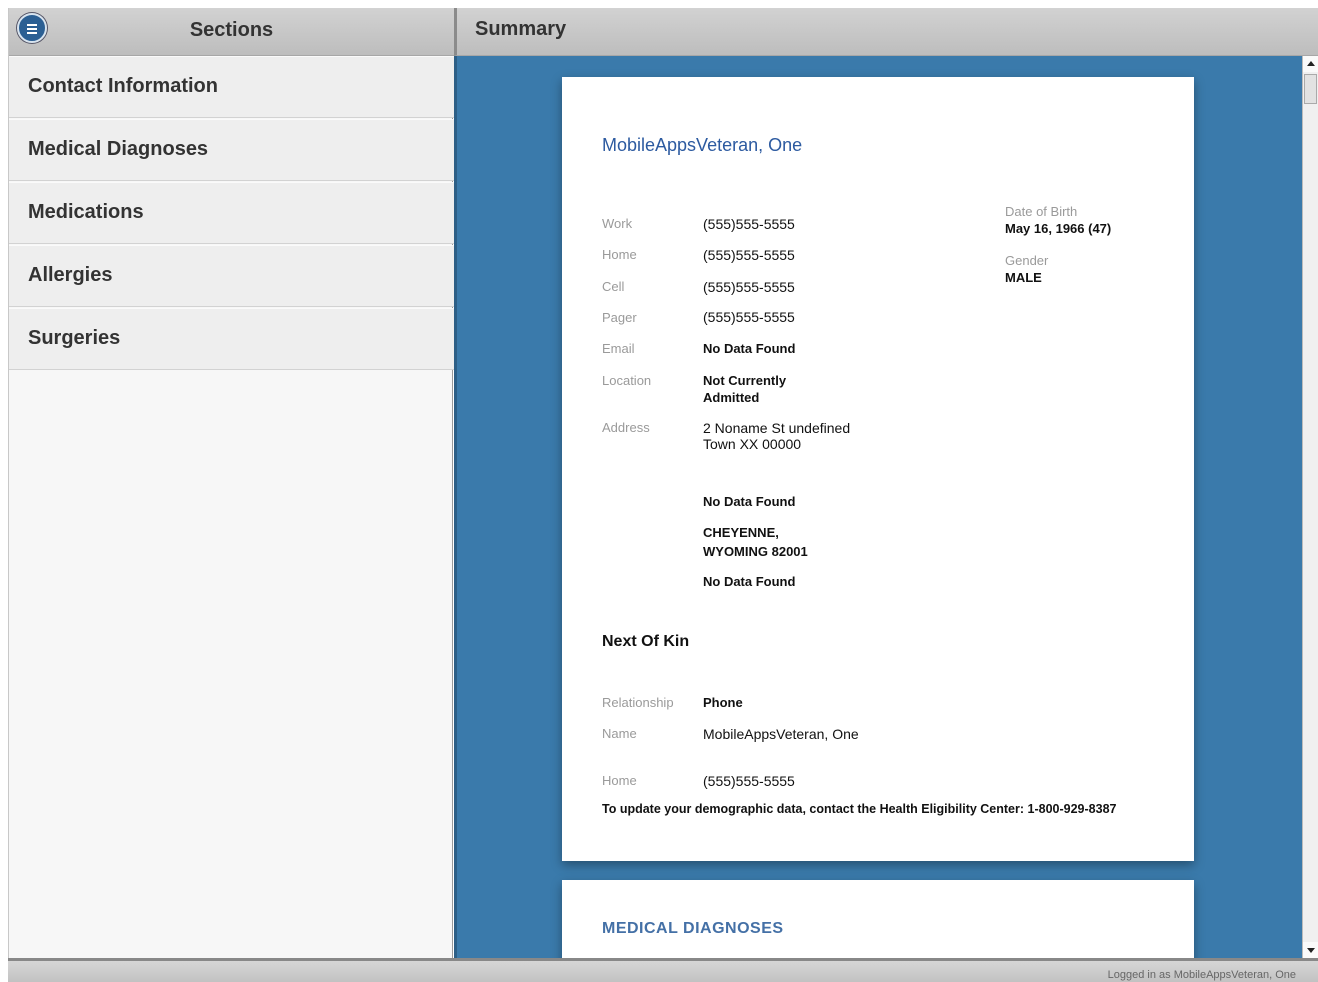  I want to click on dob-value: May 16, 1966 (47), so click(1058, 228).